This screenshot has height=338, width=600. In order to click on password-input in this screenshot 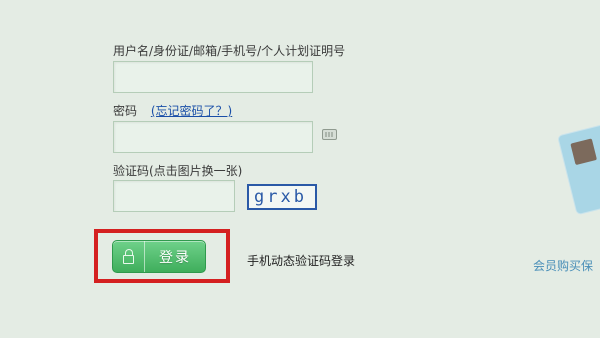, I will do `click(213, 137)`.